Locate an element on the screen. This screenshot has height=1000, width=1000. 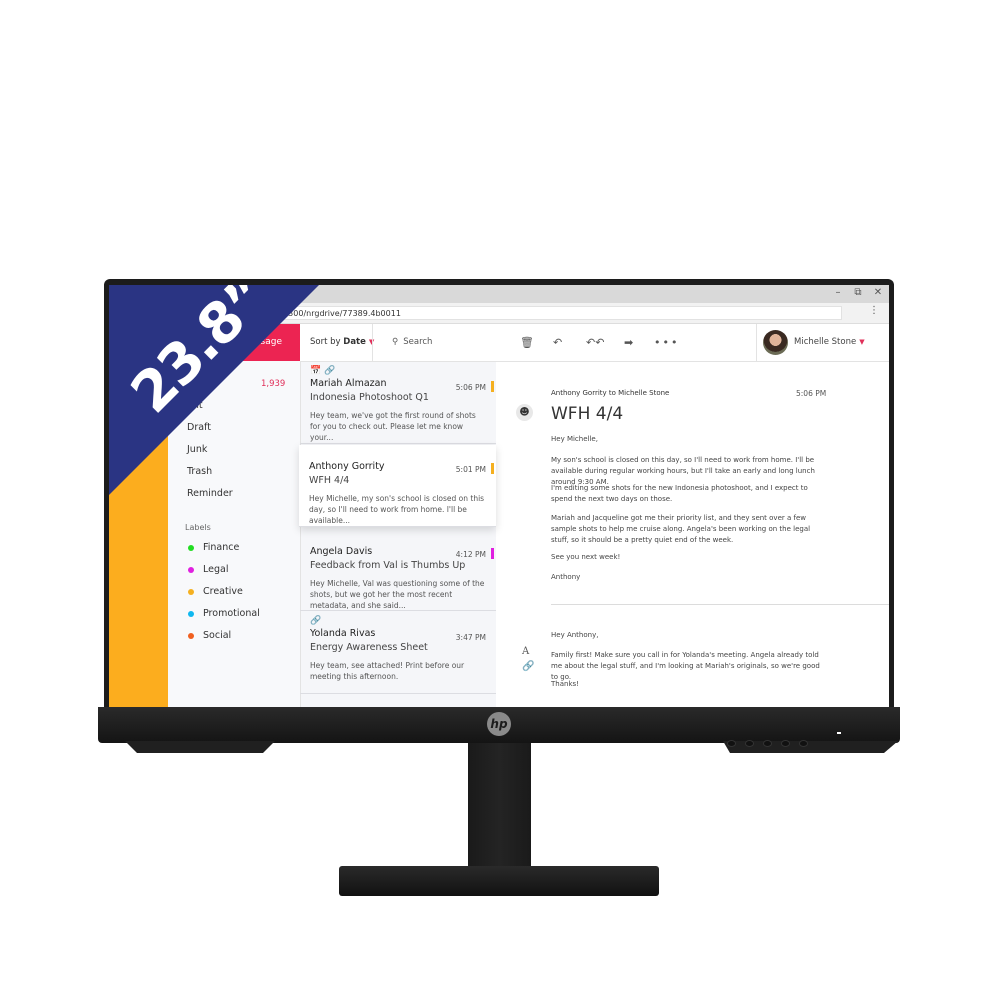
label-legal: Legal is located at coordinates (208, 569).